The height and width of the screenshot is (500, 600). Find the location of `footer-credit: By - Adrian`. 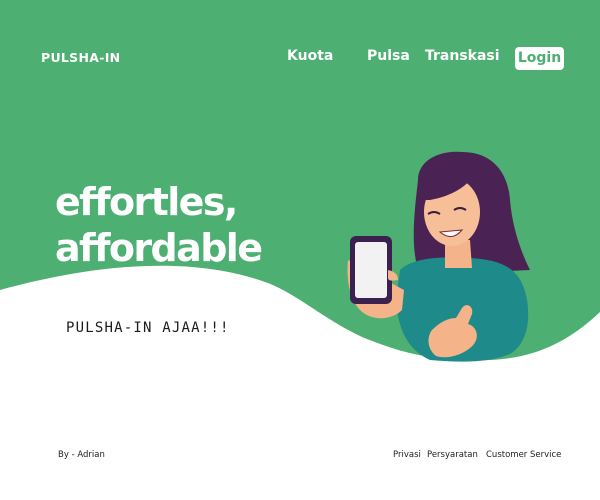

footer-credit: By - Adrian is located at coordinates (81, 455).